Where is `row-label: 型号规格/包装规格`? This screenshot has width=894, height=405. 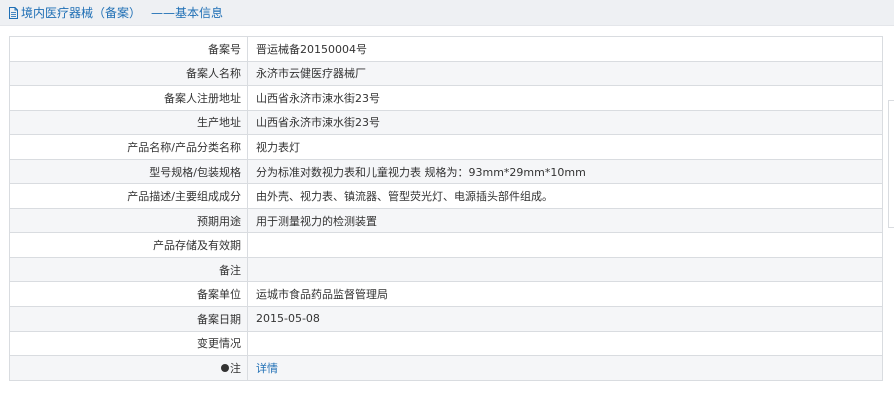
row-label: 型号规格/包装规格 is located at coordinates (128, 171).